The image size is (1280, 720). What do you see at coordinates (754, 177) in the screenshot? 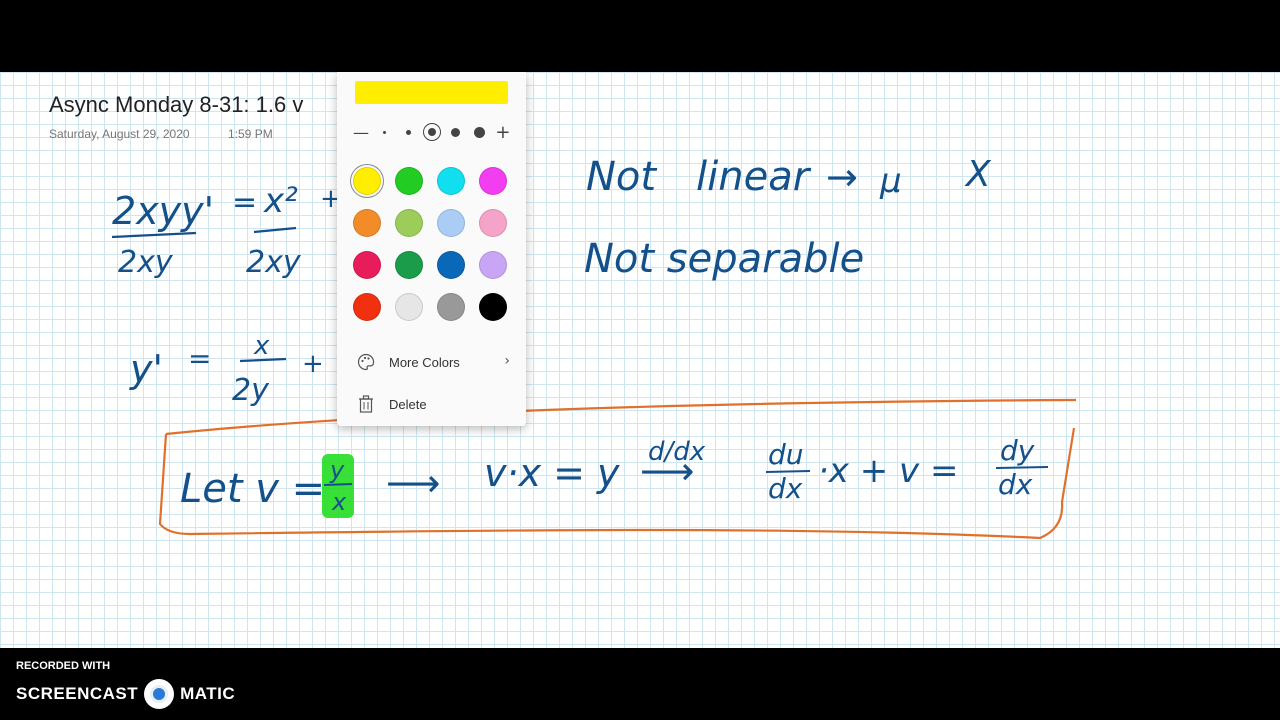
I see `note1-linear: linear` at bounding box center [754, 177].